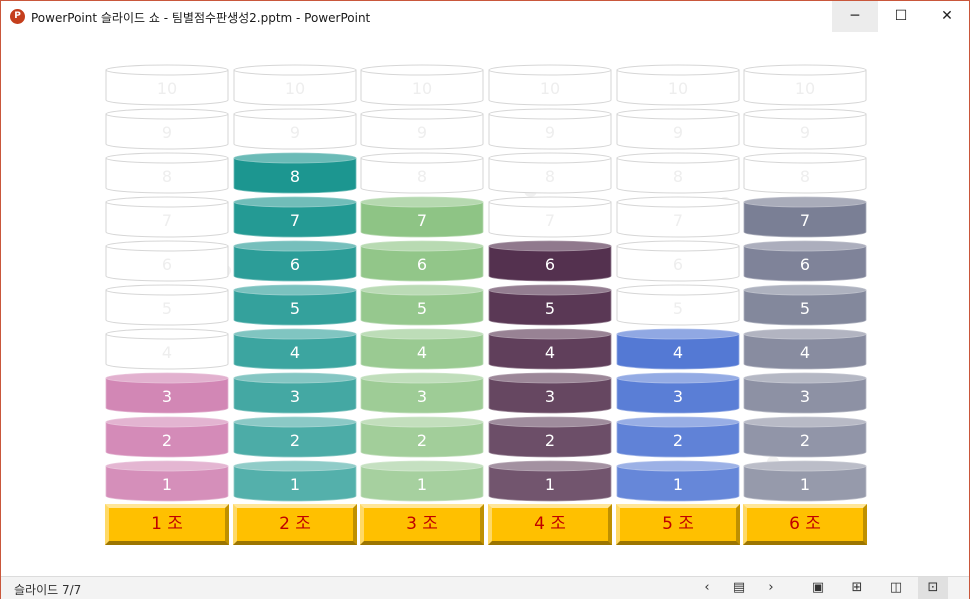 The width and height of the screenshot is (970, 599). Describe the element at coordinates (295, 308) in the screenshot. I see `score-level-label: 5` at that location.